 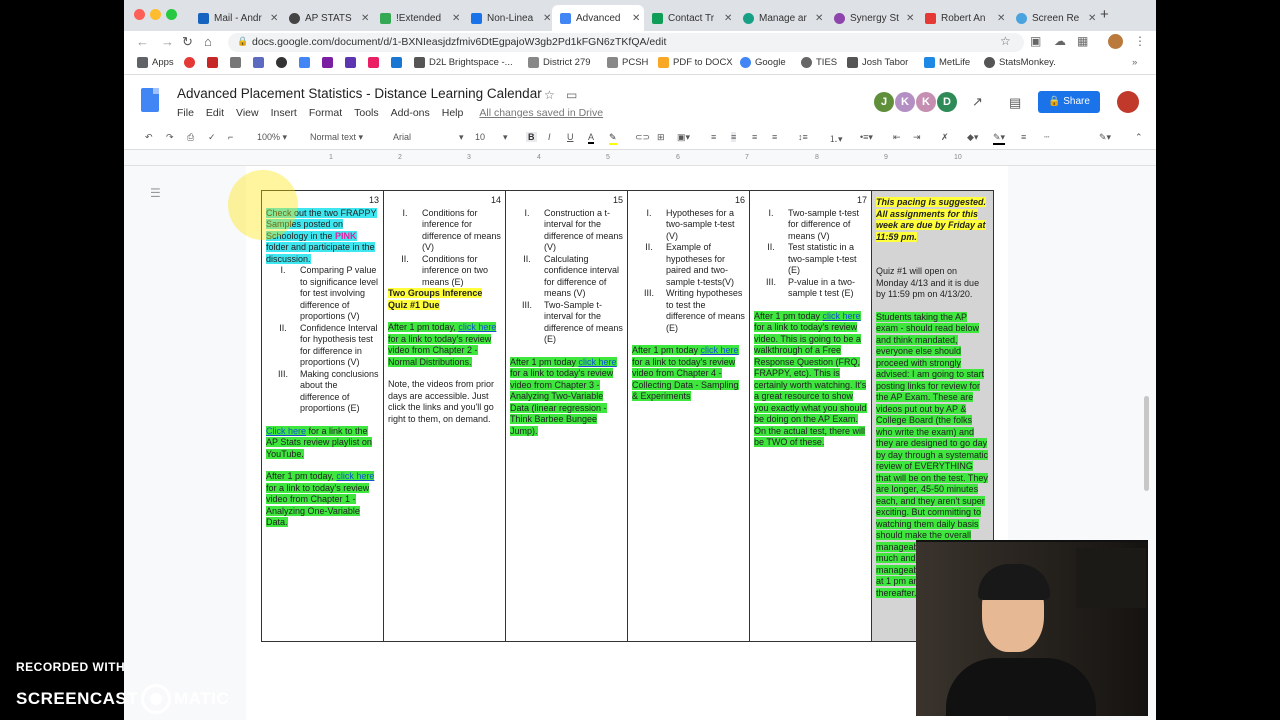 What do you see at coordinates (272, 137) in the screenshot?
I see `zoom-select: 100% ▾` at bounding box center [272, 137].